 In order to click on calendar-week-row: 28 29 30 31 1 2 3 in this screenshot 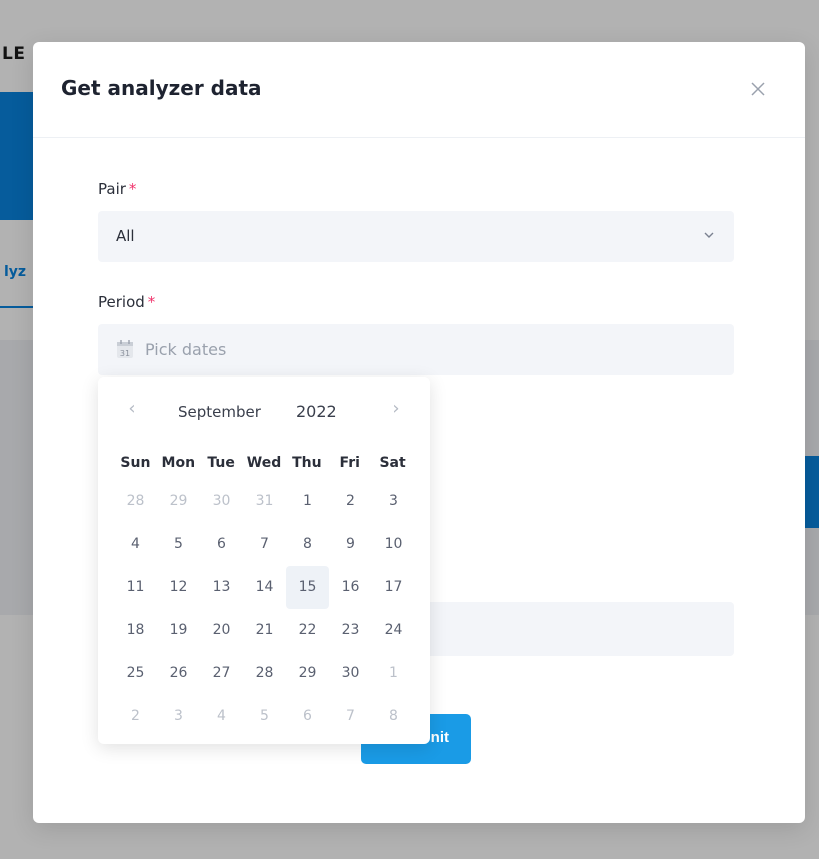, I will do `click(264, 501)`.